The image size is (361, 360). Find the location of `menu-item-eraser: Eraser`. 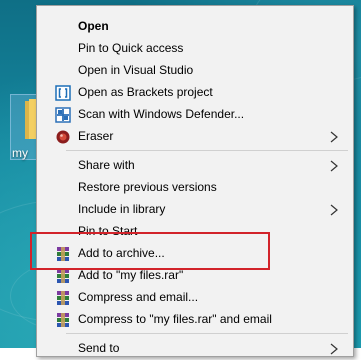

menu-item-eraser: Eraser is located at coordinates (195, 137).